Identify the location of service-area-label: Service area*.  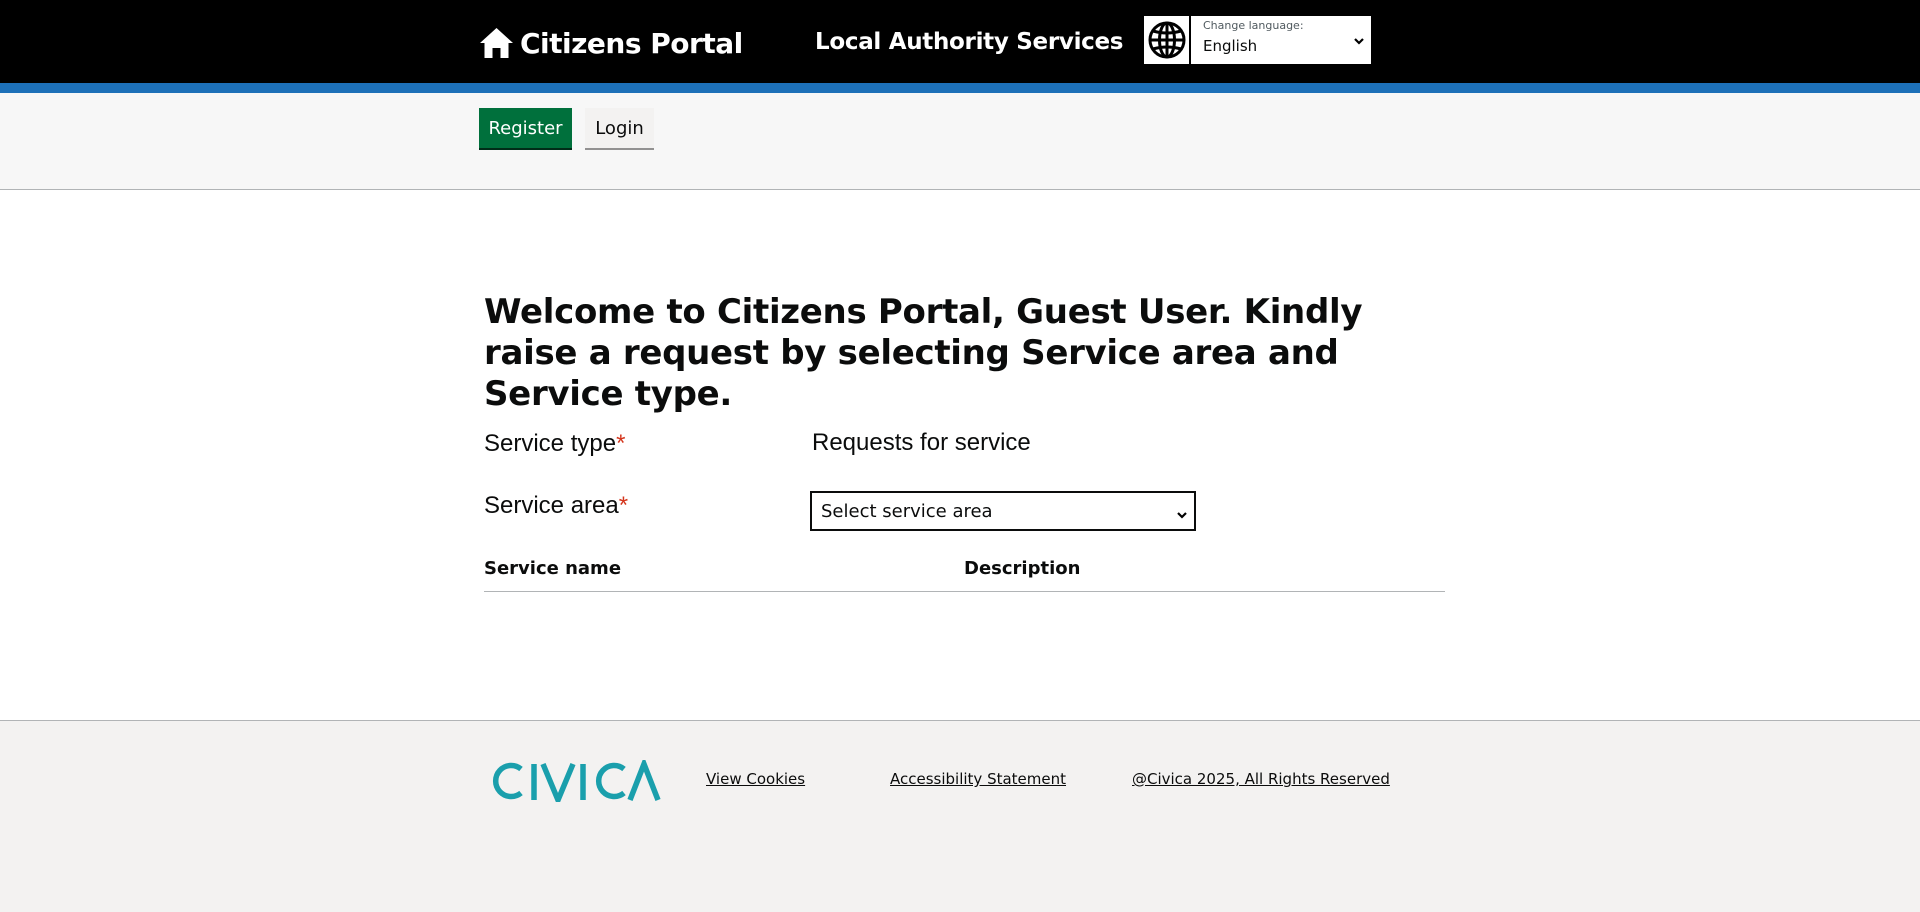
(556, 506).